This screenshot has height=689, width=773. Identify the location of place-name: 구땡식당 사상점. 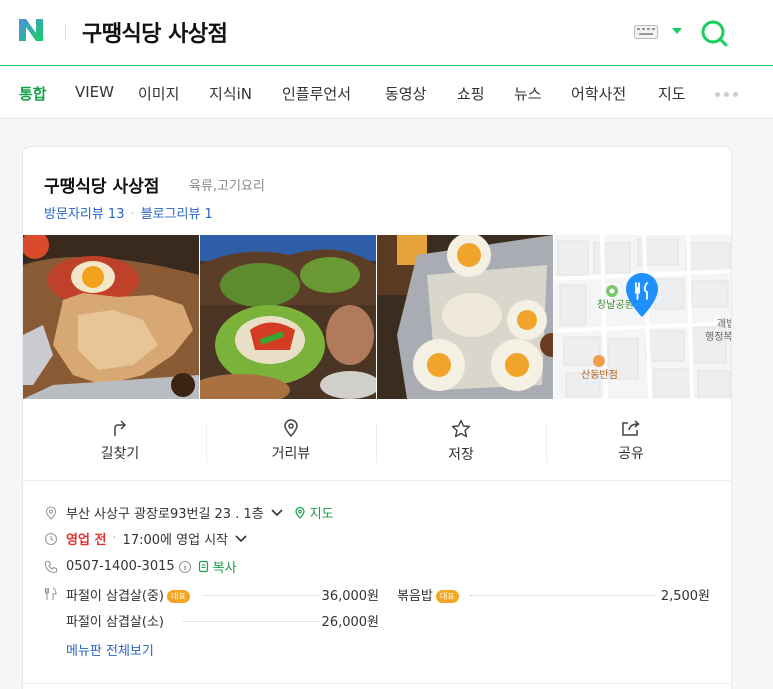
(101, 184).